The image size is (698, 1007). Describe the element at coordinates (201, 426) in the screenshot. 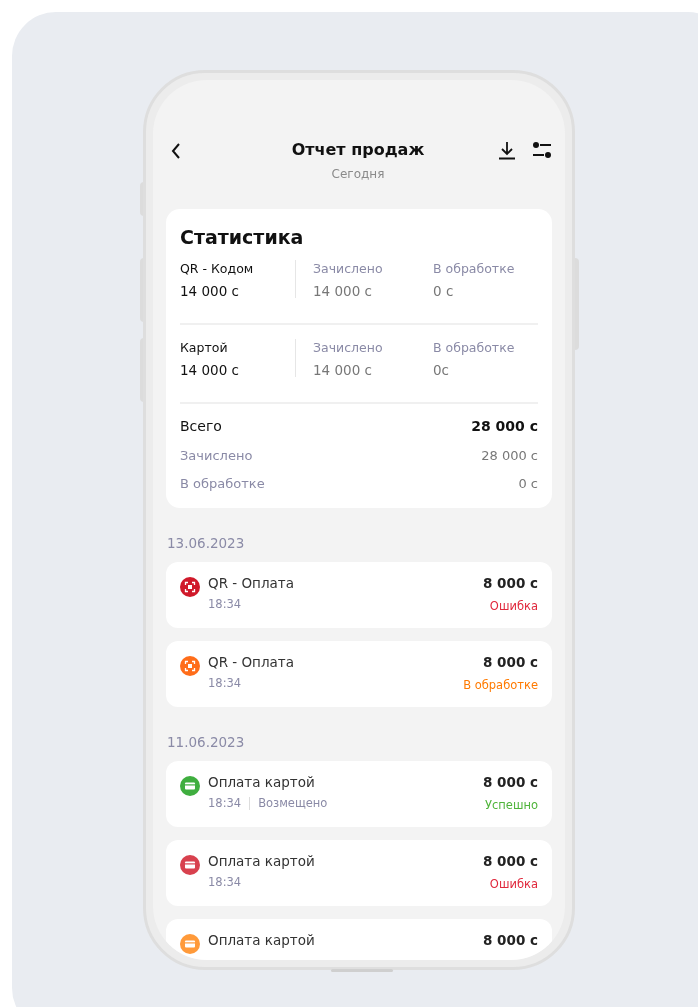

I see `total-label: Всего` at that location.